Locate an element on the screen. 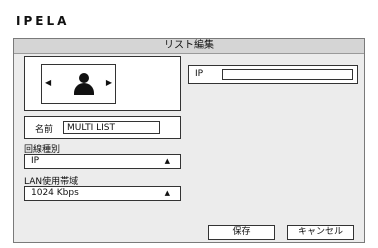  bandwidth-value: 1024 Kbps is located at coordinates (55, 193).